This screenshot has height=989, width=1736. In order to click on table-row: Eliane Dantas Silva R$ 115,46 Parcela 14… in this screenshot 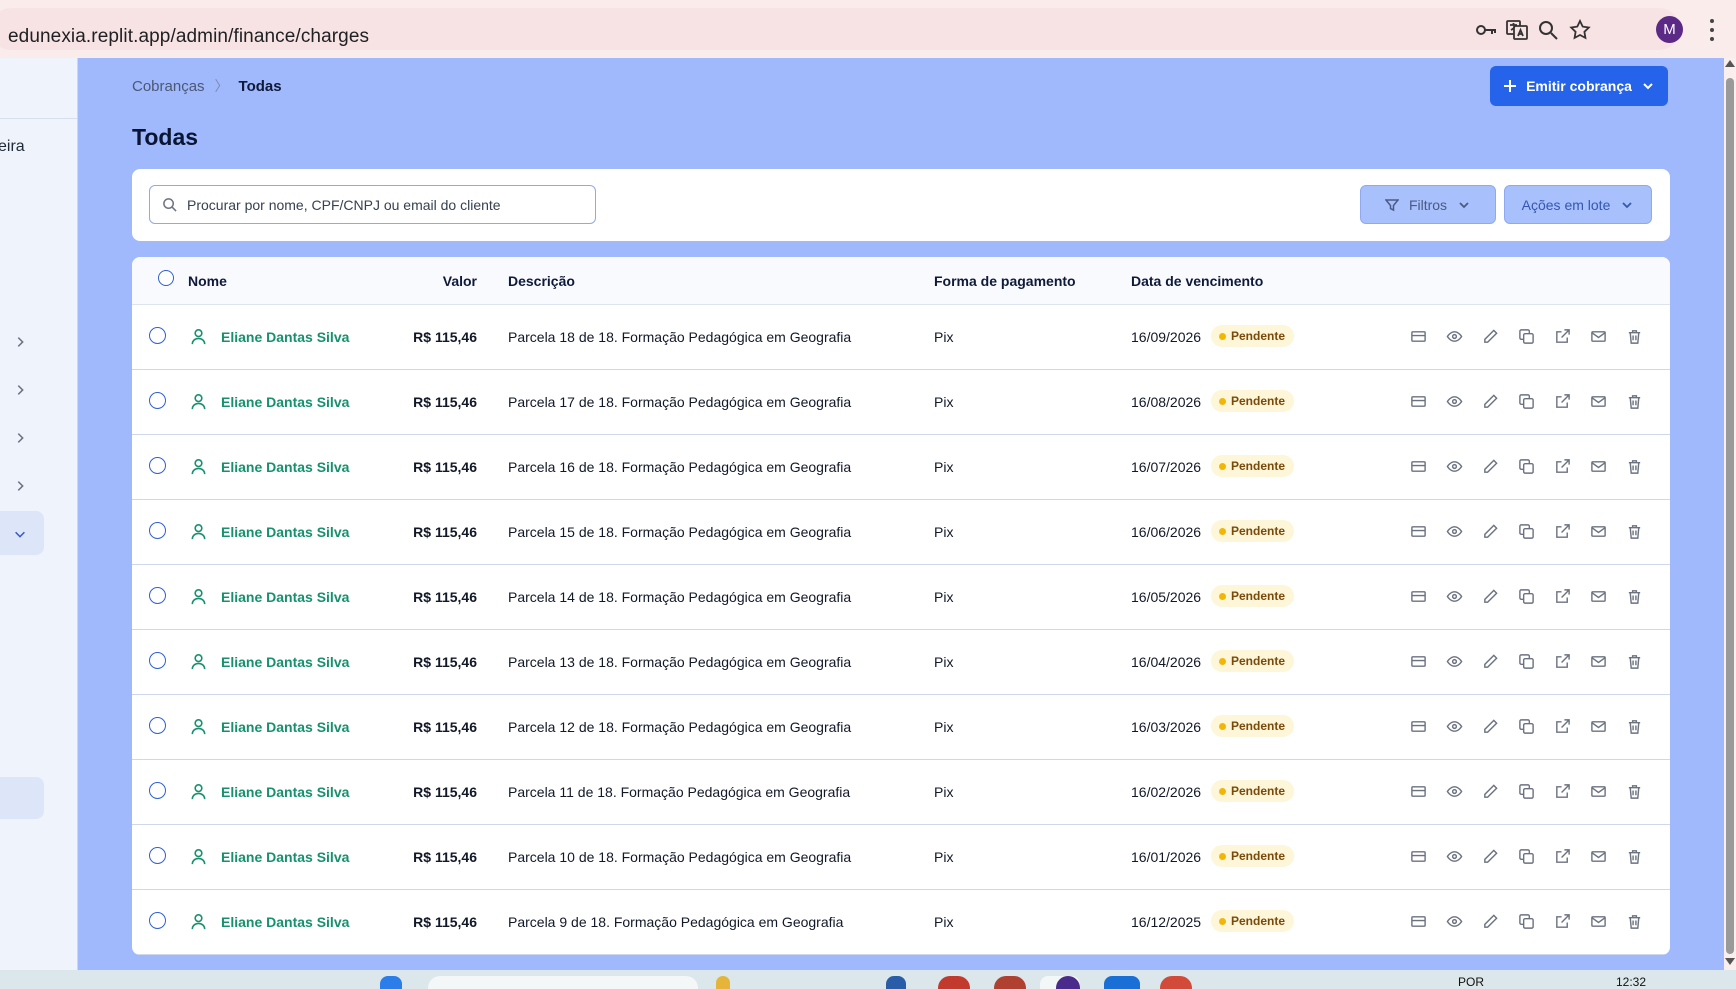, I will do `click(901, 597)`.